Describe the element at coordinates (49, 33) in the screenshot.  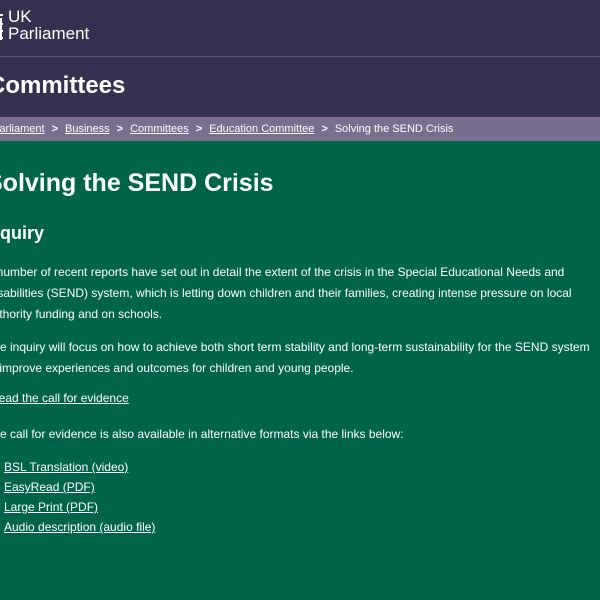
I see `logo-line-parliament: Parliament` at that location.